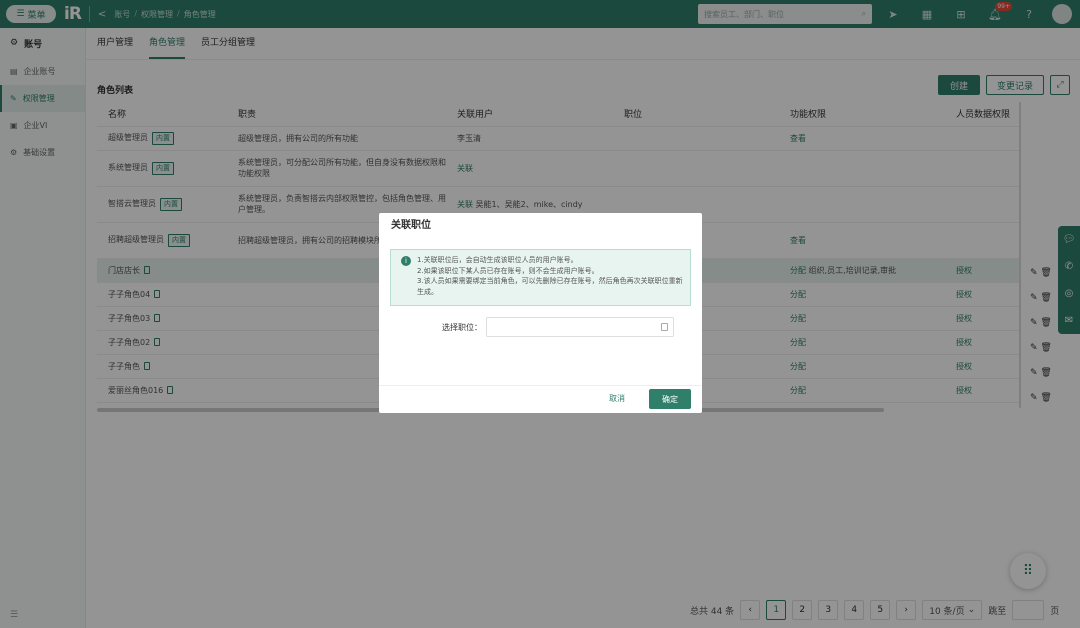  I want to click on position-select, so click(580, 327).